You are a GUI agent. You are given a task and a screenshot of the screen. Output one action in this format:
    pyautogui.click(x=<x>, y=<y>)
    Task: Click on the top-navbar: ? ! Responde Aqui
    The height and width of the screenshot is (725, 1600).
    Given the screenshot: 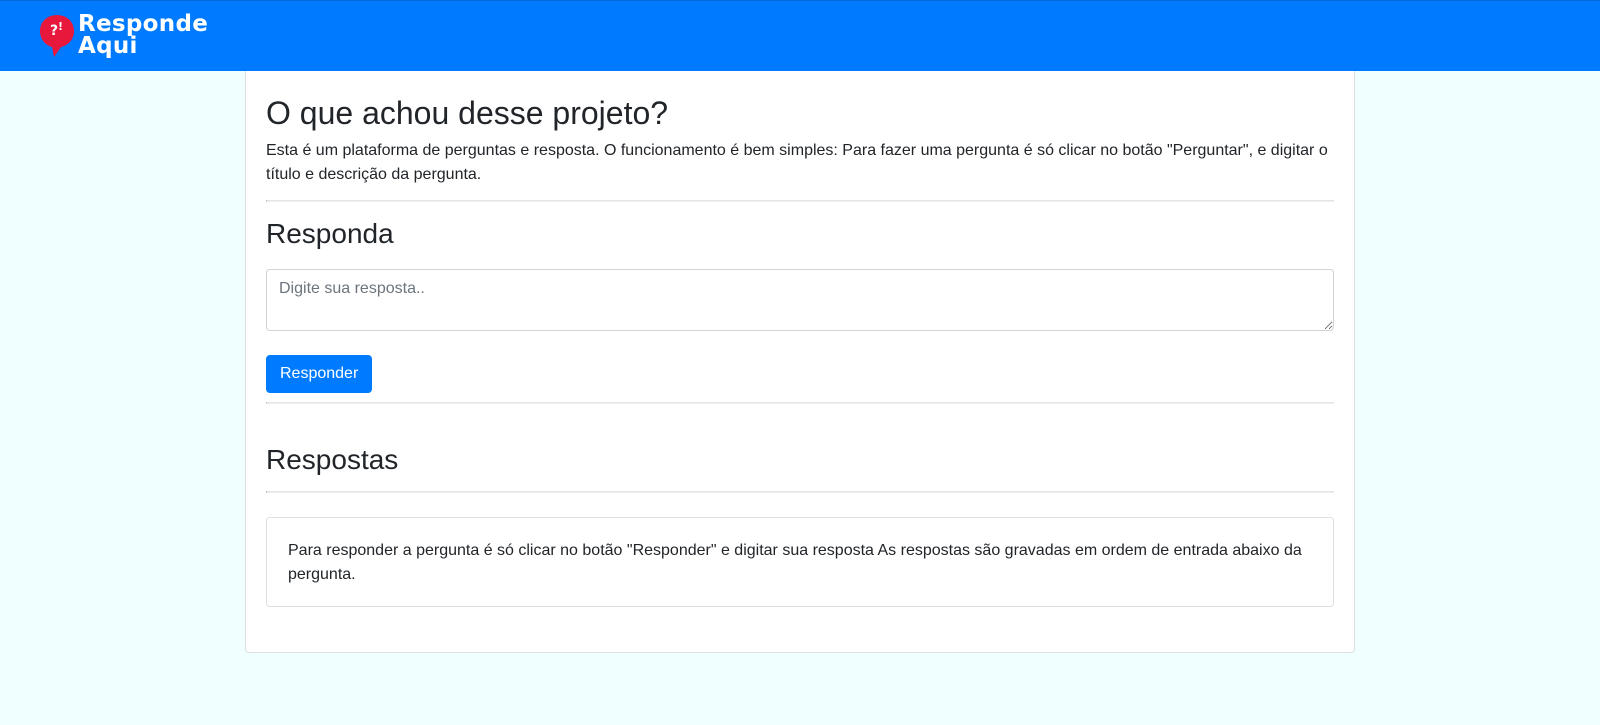 What is the action you would take?
    pyautogui.click(x=800, y=35)
    